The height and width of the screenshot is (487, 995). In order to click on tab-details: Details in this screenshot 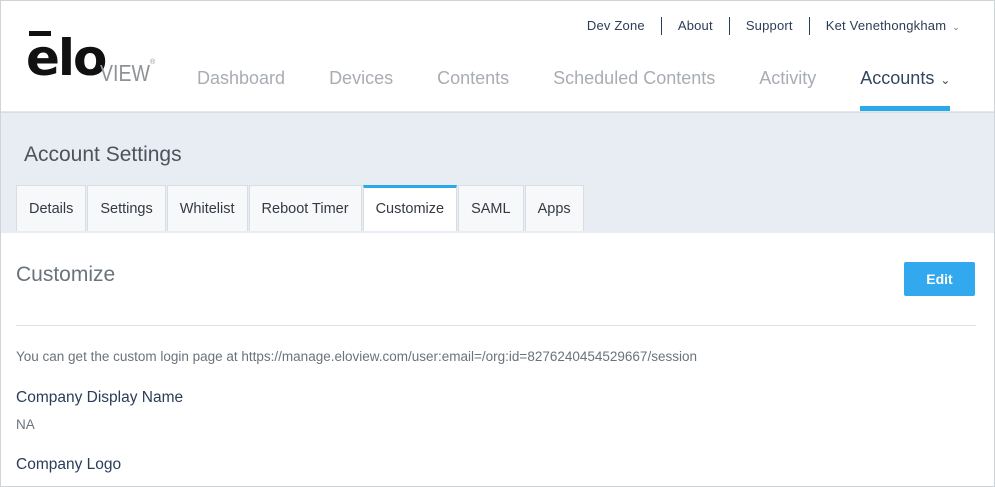, I will do `click(51, 208)`.